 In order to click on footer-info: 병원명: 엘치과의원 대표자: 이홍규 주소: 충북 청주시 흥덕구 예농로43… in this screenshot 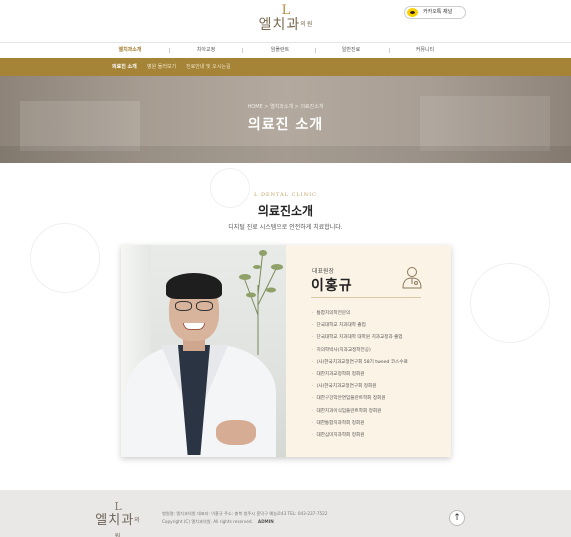, I will do `click(245, 518)`.